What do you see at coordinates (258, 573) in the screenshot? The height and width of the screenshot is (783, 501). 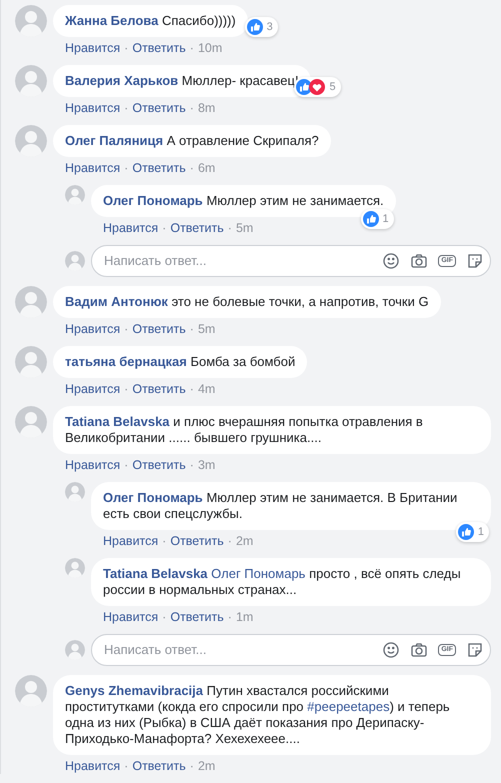 I see `mention-link: Олег Пономарь` at bounding box center [258, 573].